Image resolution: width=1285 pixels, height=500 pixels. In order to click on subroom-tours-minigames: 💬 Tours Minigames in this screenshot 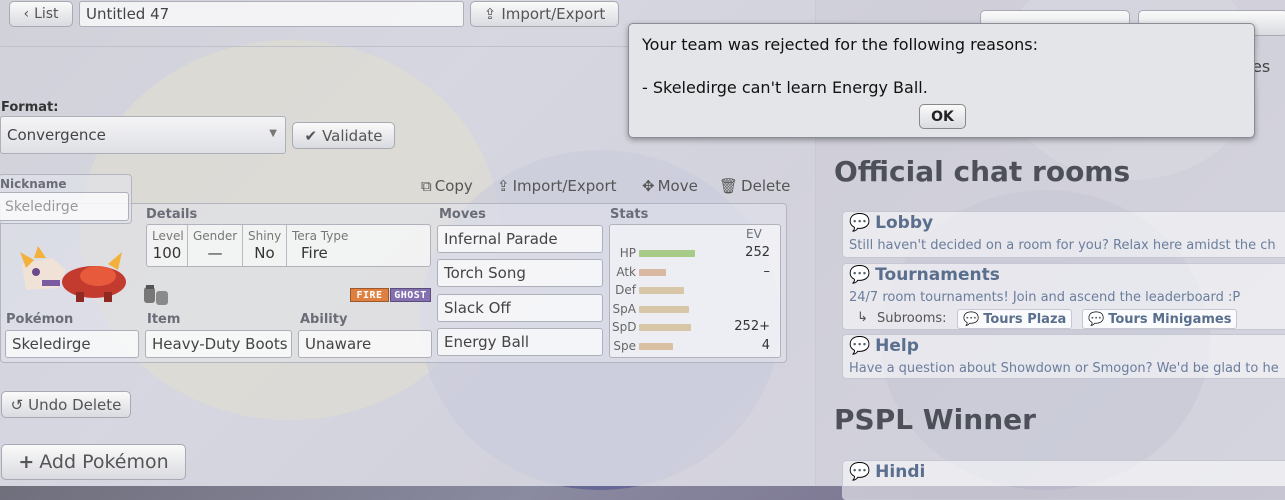, I will do `click(1160, 319)`.